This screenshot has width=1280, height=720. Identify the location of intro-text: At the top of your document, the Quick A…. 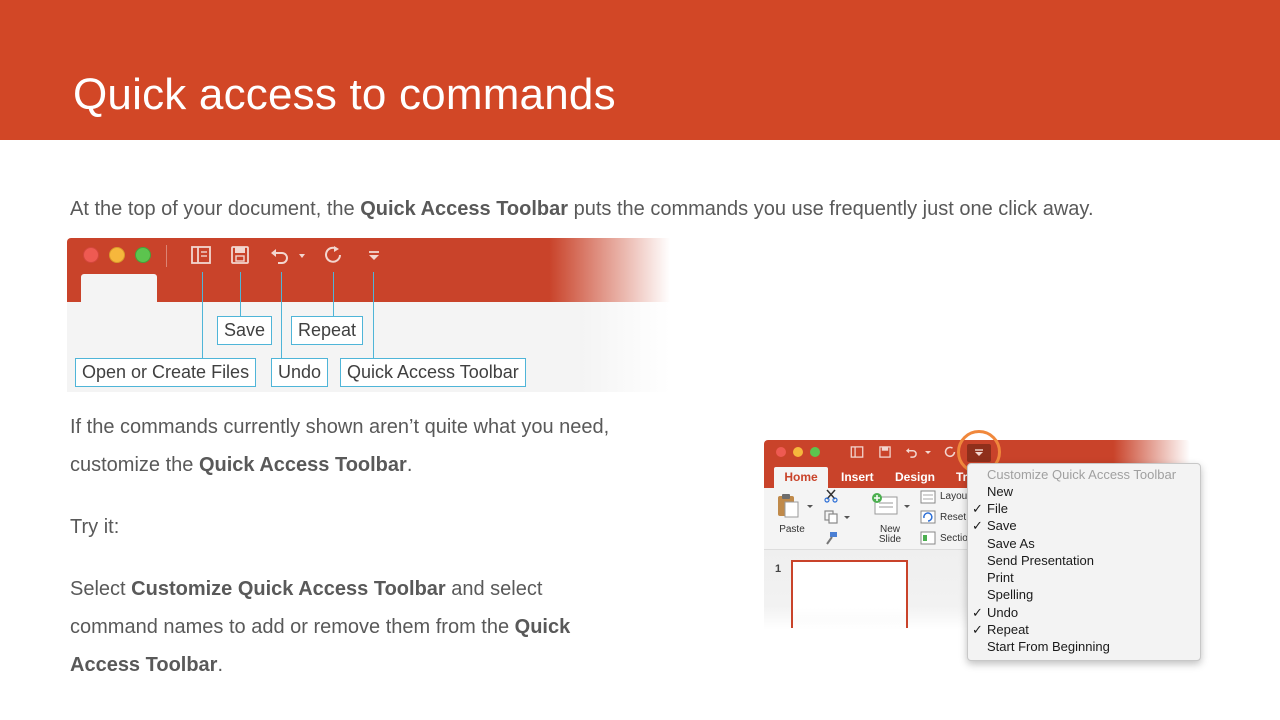
(582, 209).